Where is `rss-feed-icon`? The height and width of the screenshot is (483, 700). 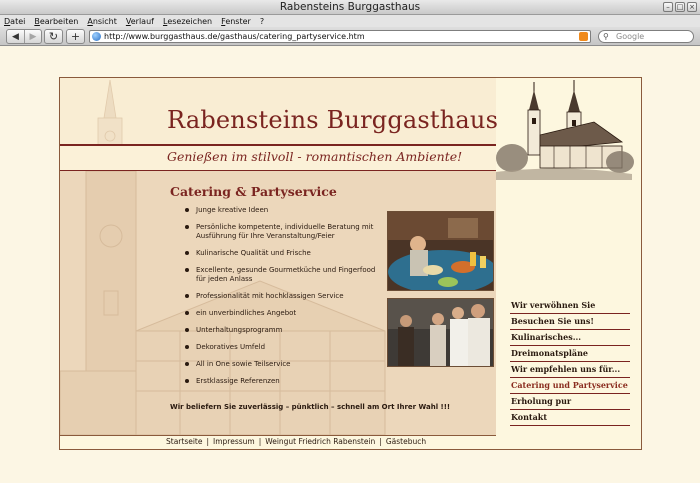
rss-feed-icon is located at coordinates (583, 36).